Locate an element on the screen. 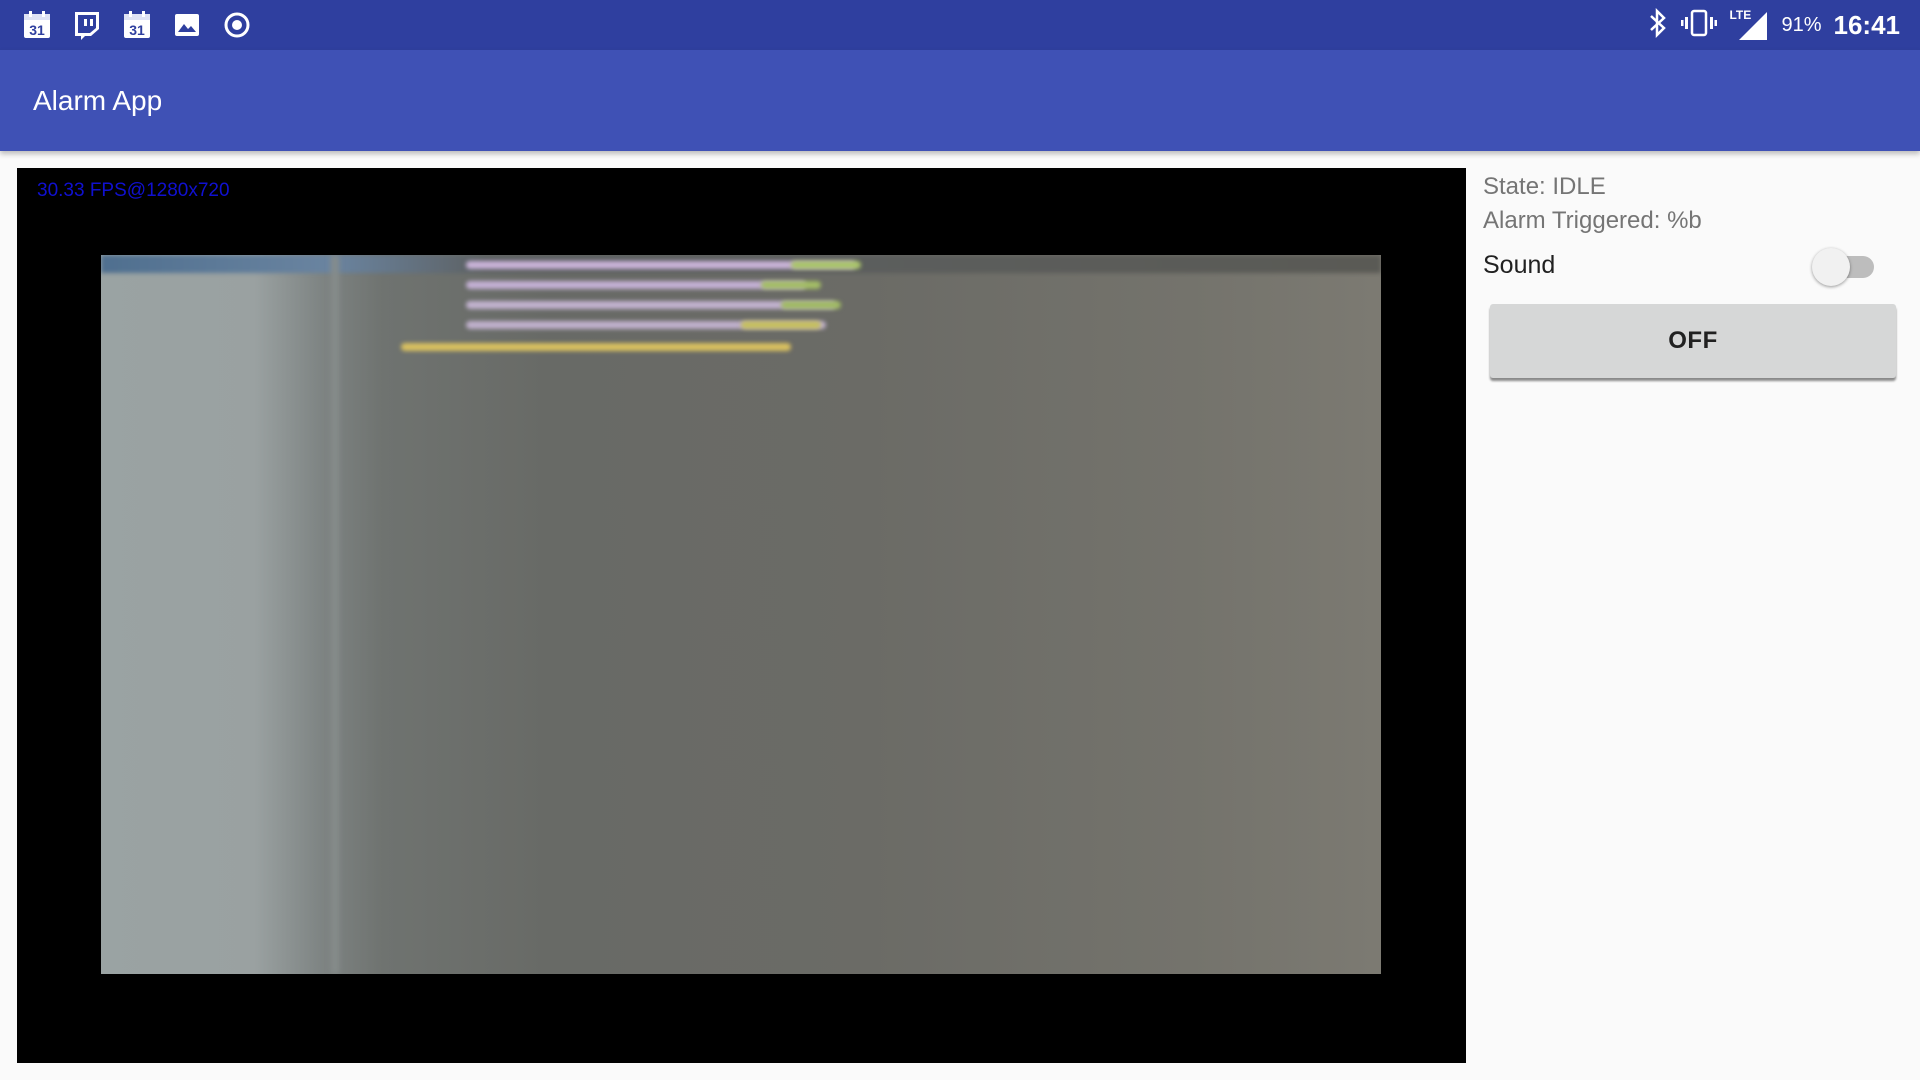 The height and width of the screenshot is (1080, 1920). twitch-icon is located at coordinates (87, 25).